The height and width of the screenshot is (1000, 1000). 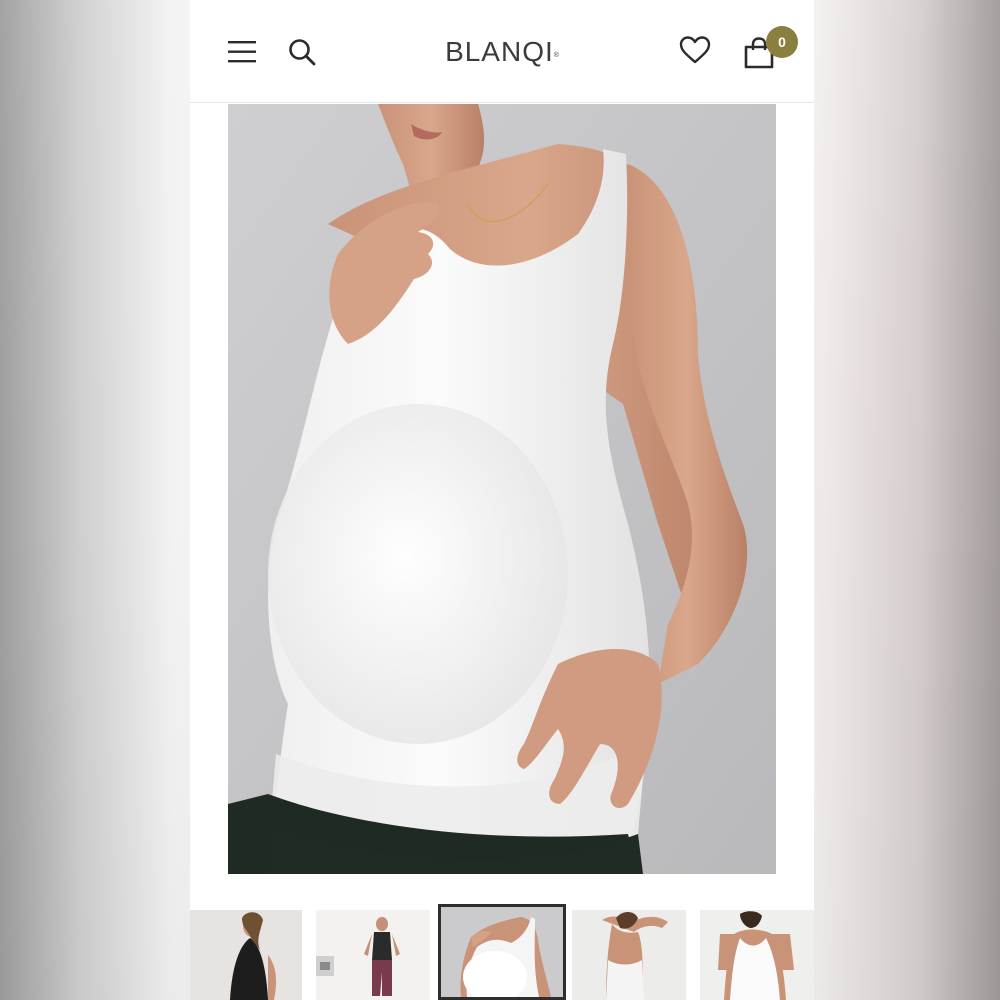 I want to click on thumbnail-model-black-tank-side, so click(x=246, y=955).